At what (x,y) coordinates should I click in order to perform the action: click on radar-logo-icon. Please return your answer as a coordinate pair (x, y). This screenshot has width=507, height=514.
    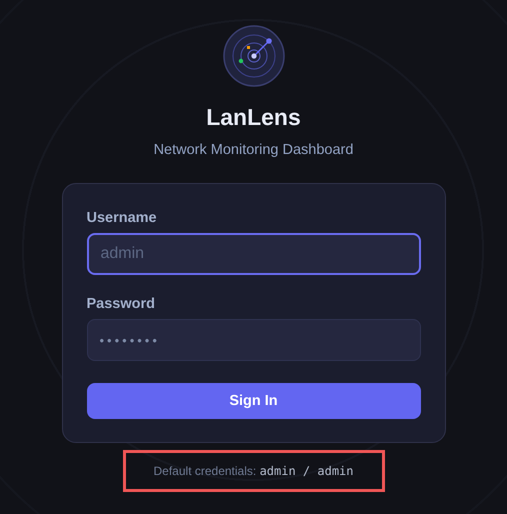
    Looking at the image, I should click on (253, 56).